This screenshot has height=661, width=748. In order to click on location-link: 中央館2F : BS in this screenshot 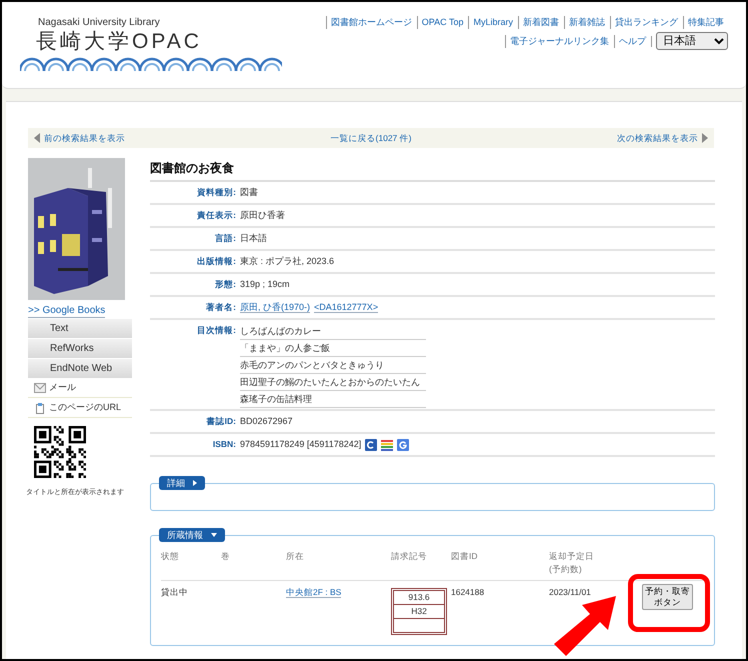, I will do `click(314, 592)`.